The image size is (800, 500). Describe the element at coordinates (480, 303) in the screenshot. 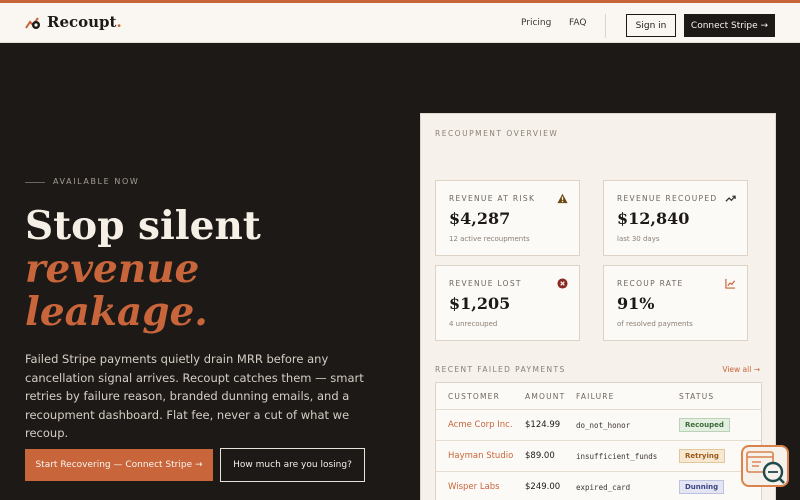

I see `card-value: $1,205` at that location.